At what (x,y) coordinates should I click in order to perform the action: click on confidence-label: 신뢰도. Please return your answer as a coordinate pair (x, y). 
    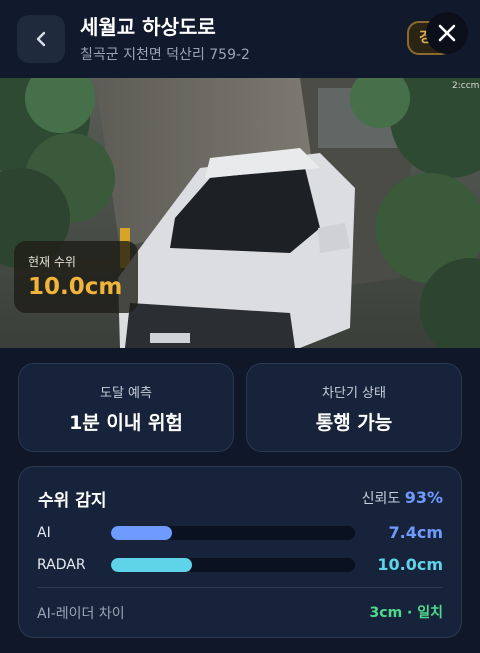
    Looking at the image, I should click on (381, 499).